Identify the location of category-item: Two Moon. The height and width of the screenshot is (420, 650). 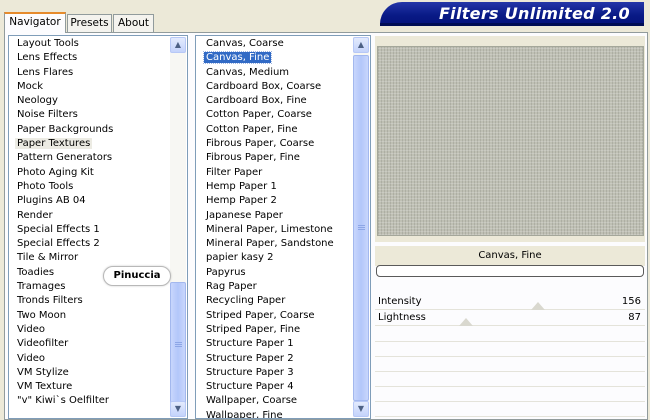
(89, 316).